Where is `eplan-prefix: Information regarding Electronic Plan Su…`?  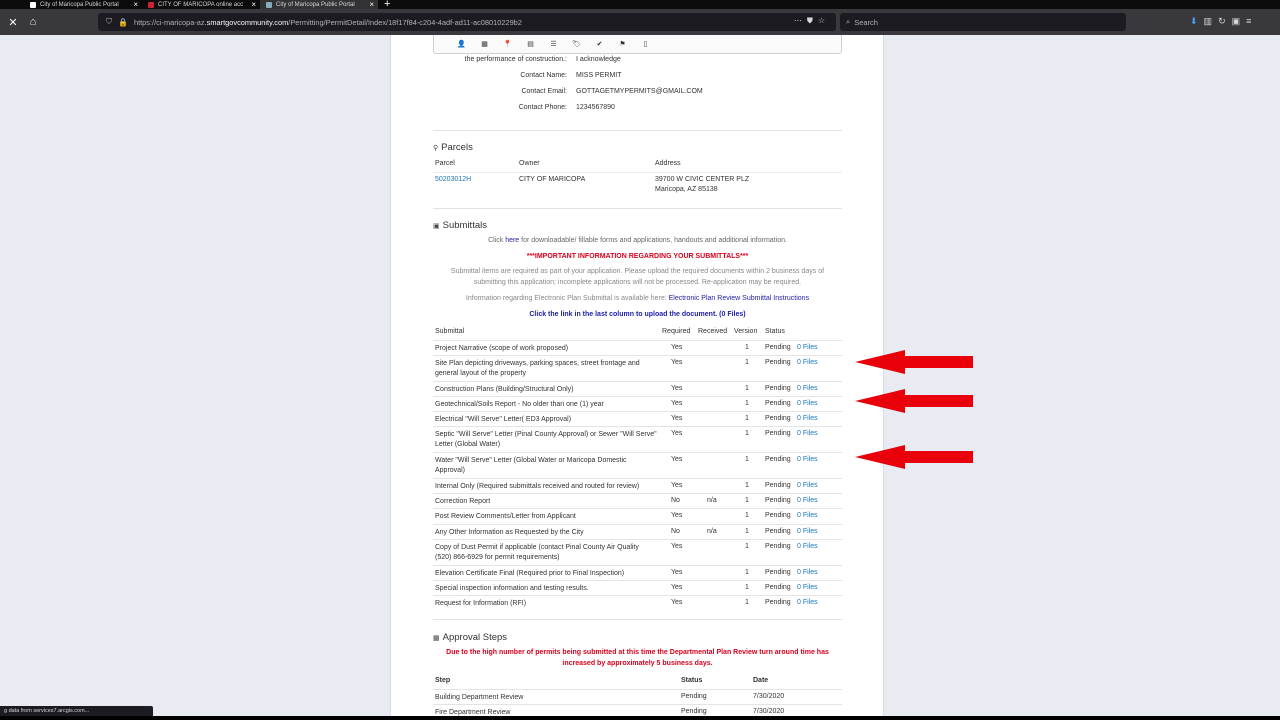 eplan-prefix: Information regarding Electronic Plan Su… is located at coordinates (567, 298).